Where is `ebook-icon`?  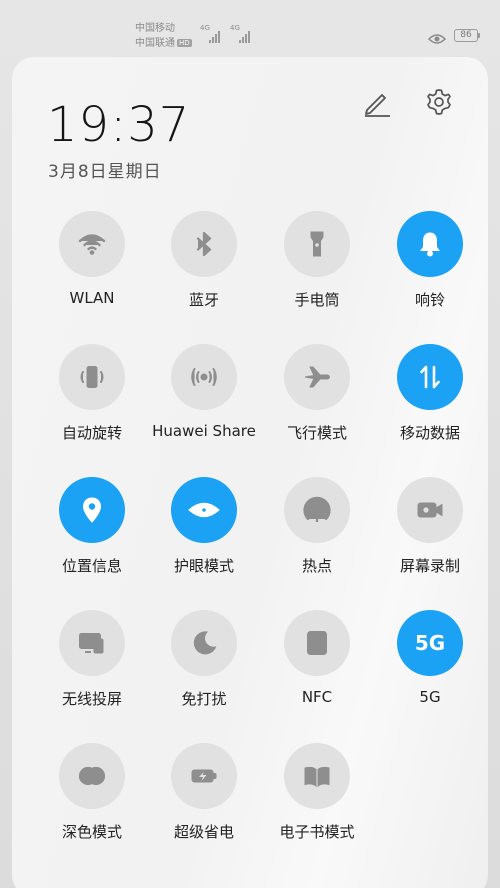 ebook-icon is located at coordinates (317, 776).